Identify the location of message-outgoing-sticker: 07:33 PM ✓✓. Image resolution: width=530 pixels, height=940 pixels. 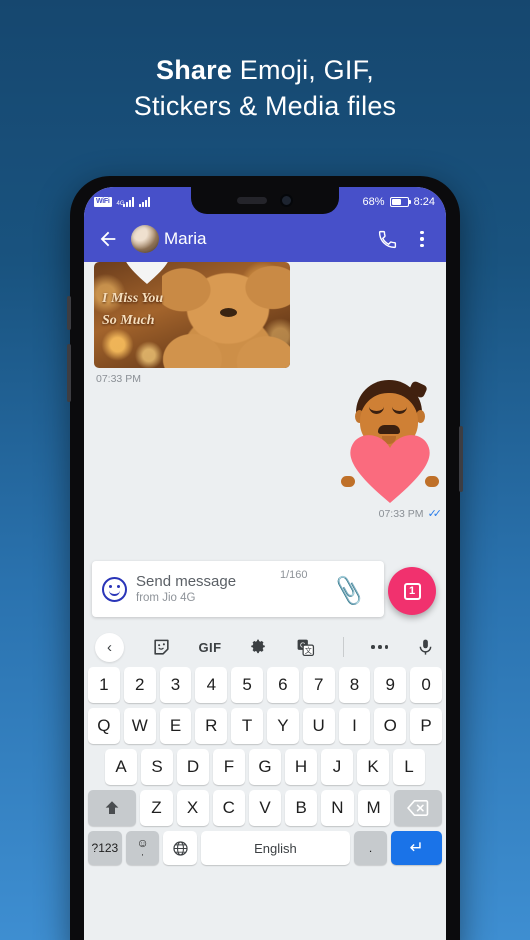
(392, 450).